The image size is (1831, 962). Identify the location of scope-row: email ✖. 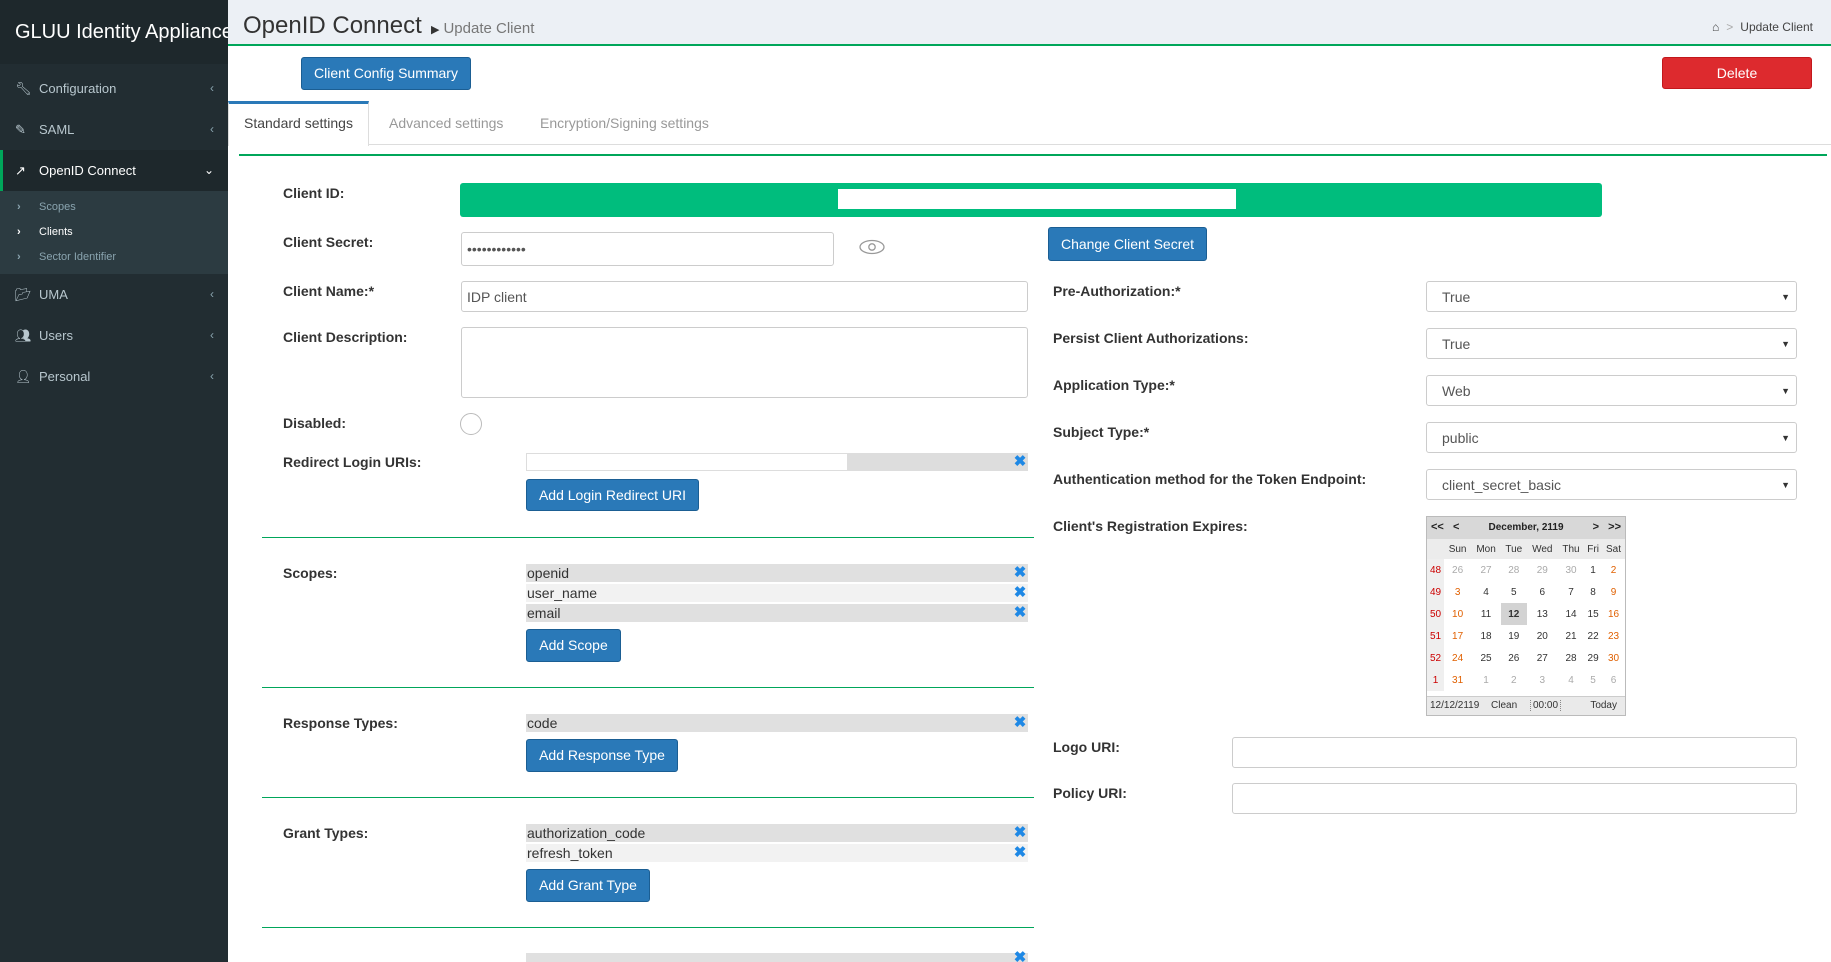
(777, 613).